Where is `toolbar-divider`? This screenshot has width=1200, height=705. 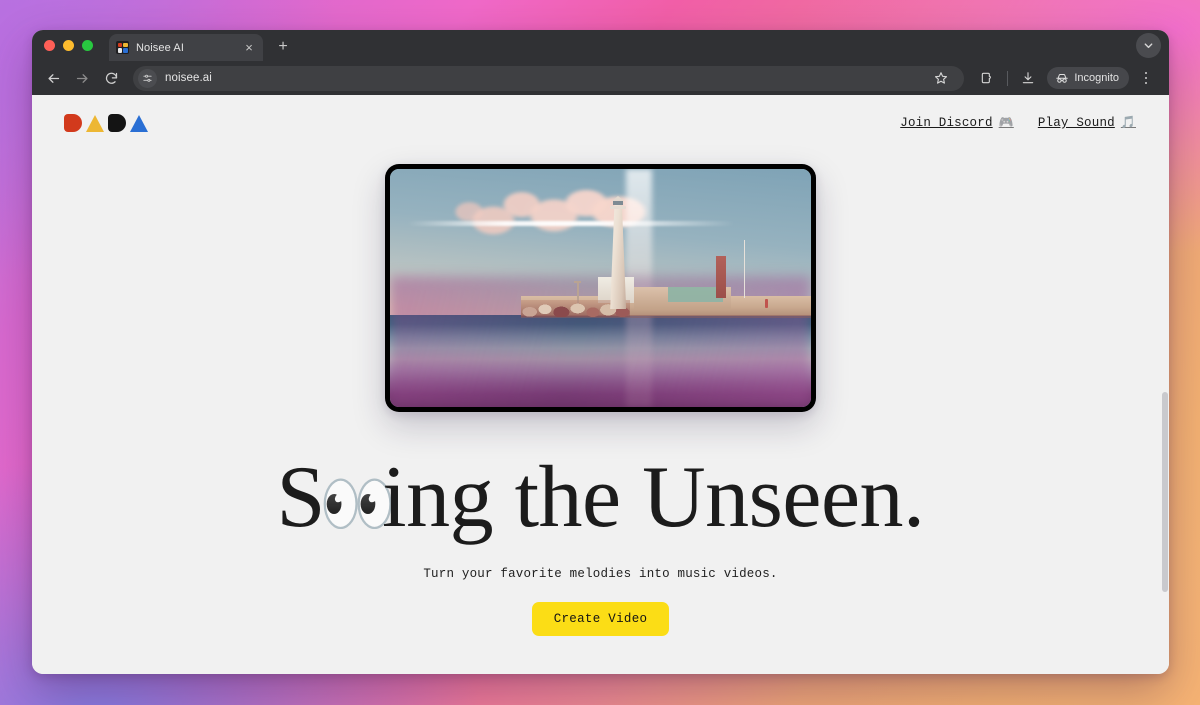 toolbar-divider is located at coordinates (1008, 78).